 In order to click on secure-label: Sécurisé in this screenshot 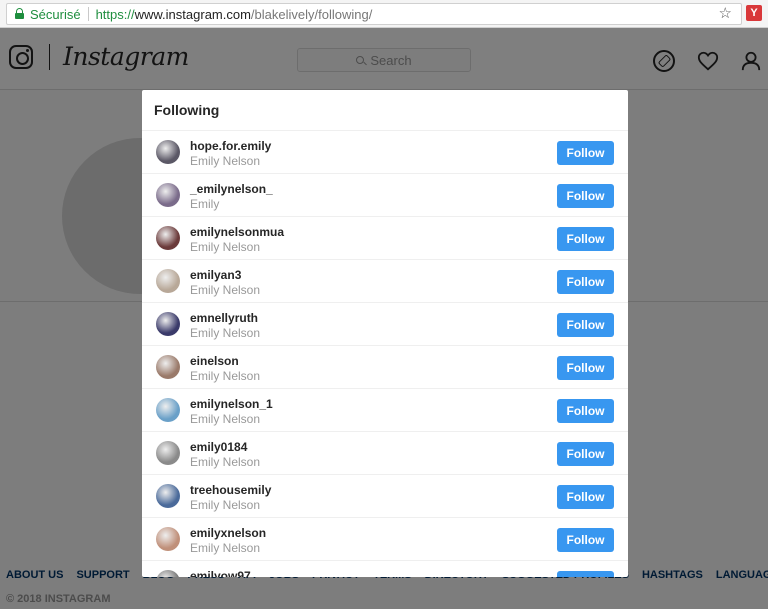, I will do `click(55, 14)`.